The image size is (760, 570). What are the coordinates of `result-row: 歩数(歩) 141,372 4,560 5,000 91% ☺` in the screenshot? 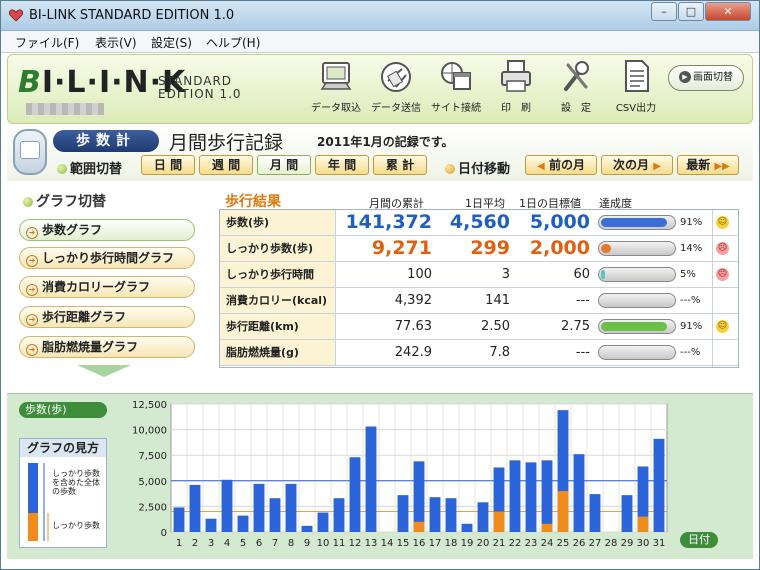 It's located at (479, 223).